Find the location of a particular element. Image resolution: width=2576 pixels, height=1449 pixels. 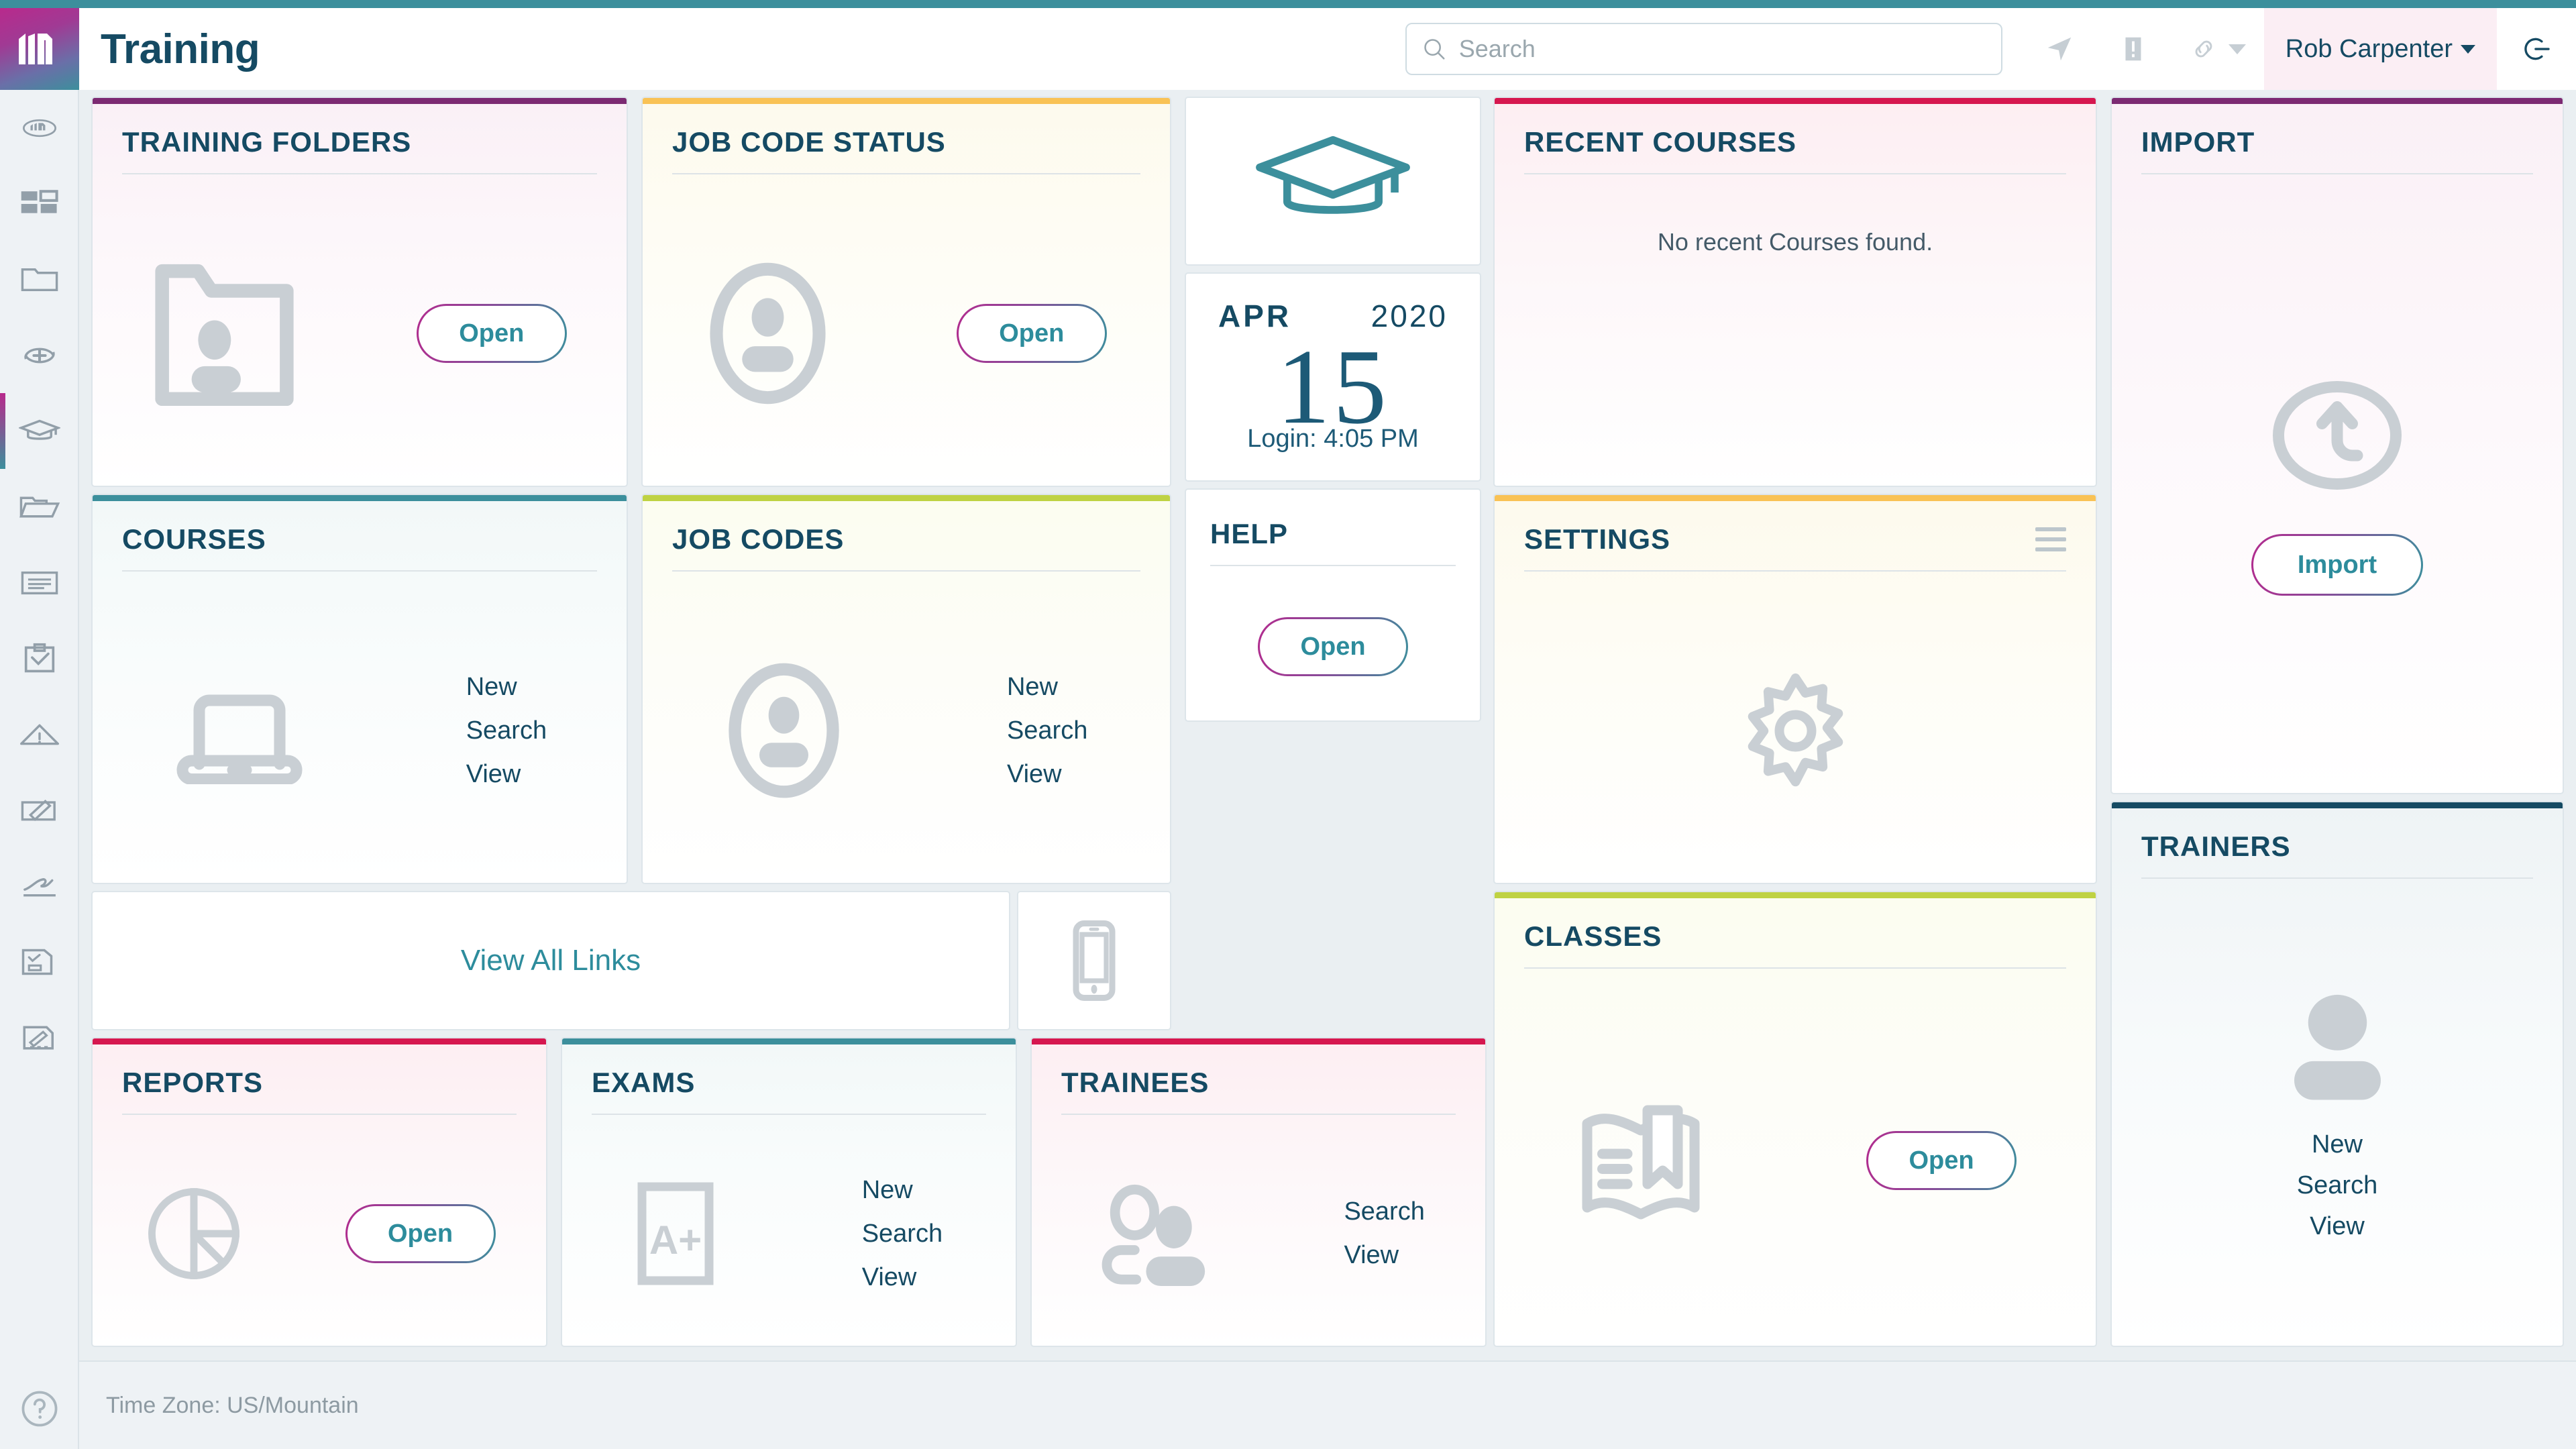

exams-links: New Search View is located at coordinates (902, 1234).